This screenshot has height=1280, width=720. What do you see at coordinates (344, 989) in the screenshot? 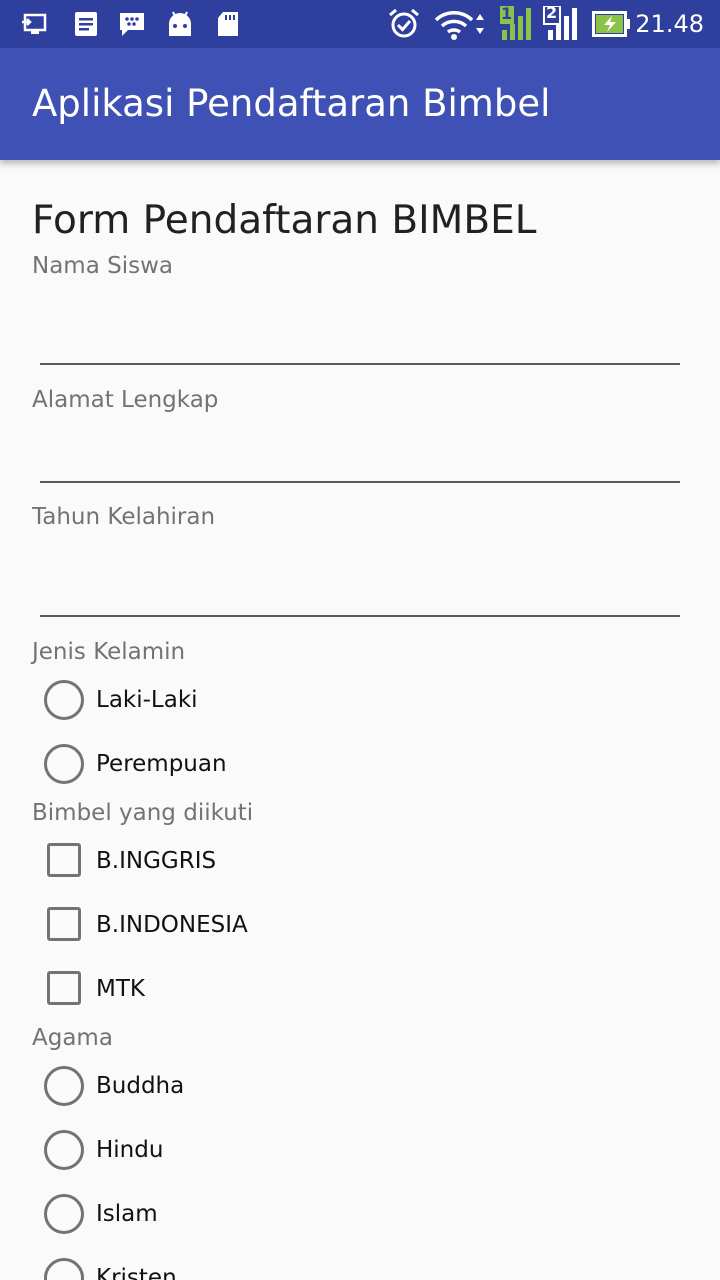
I see `checkbox-mtk: MTK` at bounding box center [344, 989].